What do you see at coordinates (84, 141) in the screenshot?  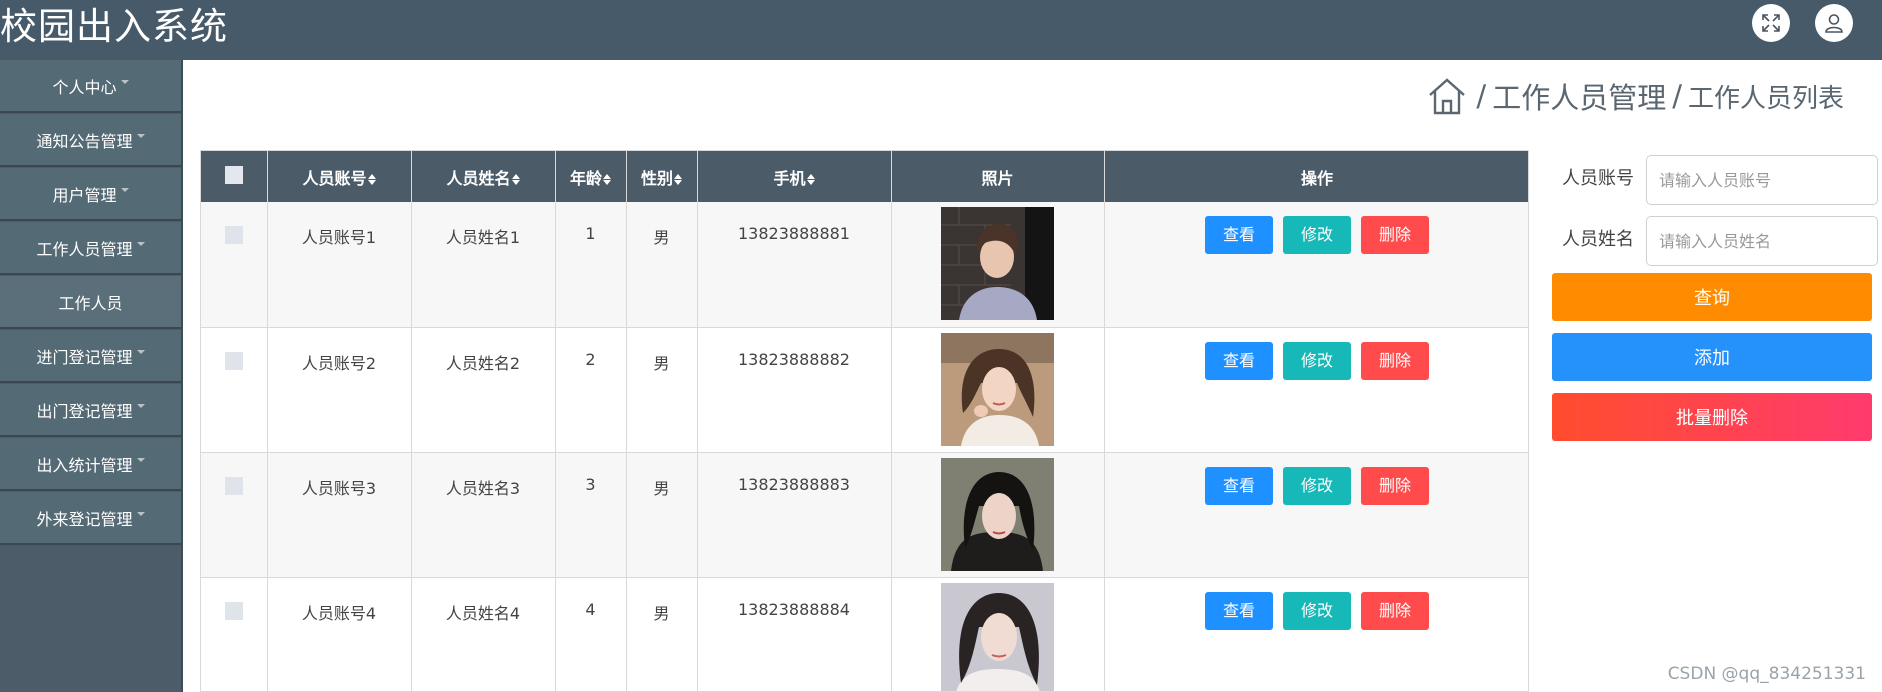 I see `sidebar-item-label: 通知公告管理` at bounding box center [84, 141].